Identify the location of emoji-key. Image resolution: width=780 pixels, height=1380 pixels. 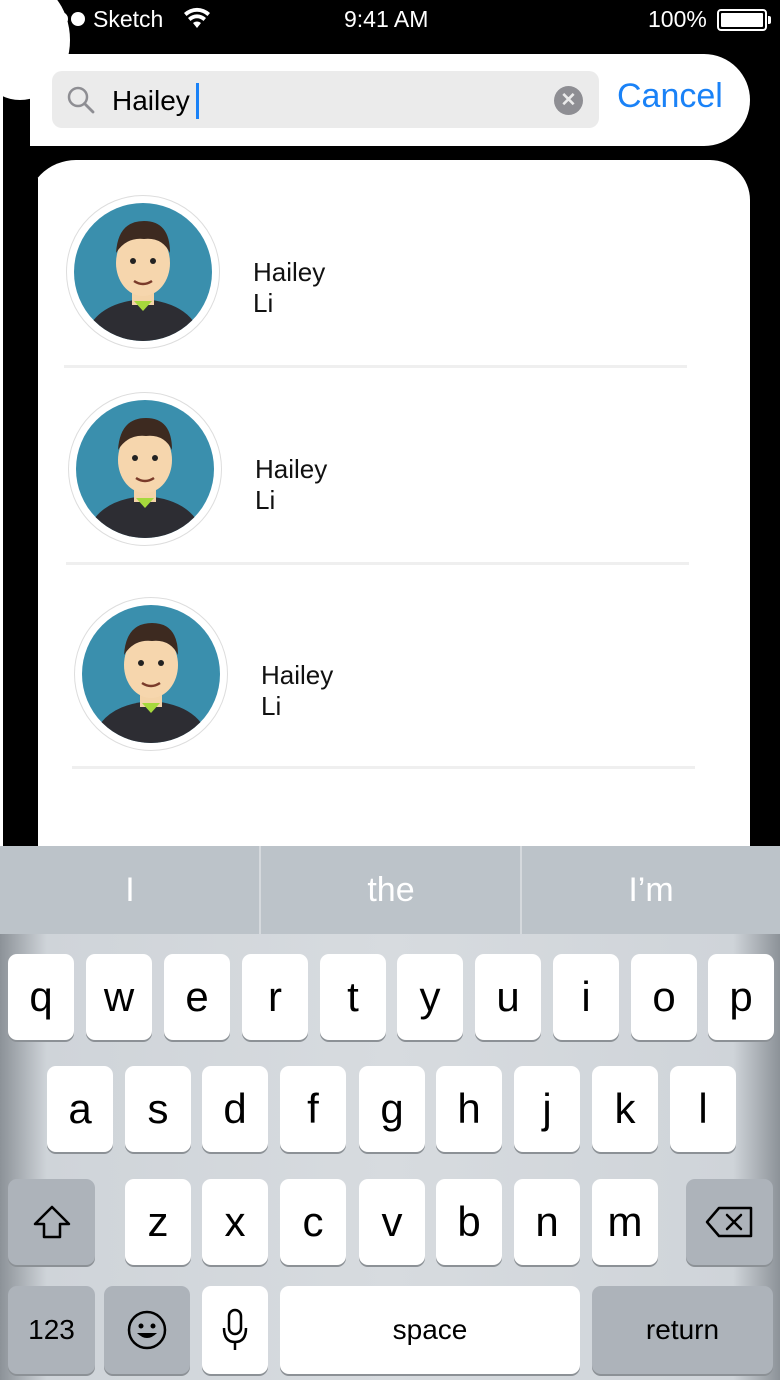
(147, 1330).